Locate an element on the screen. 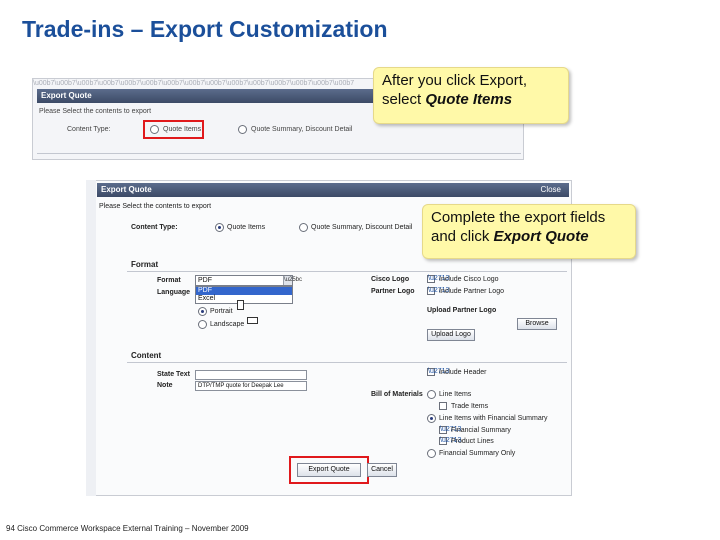  upload-partner-logo-heading: Upload Partner Logo is located at coordinates (462, 310).